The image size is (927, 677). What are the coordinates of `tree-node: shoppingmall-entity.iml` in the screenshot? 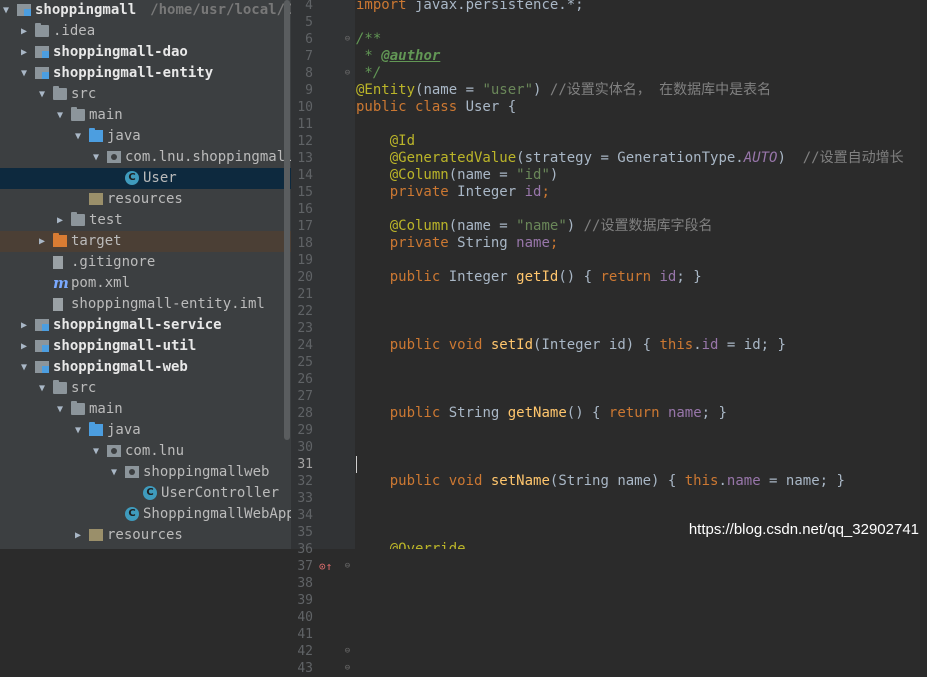 It's located at (145, 304).